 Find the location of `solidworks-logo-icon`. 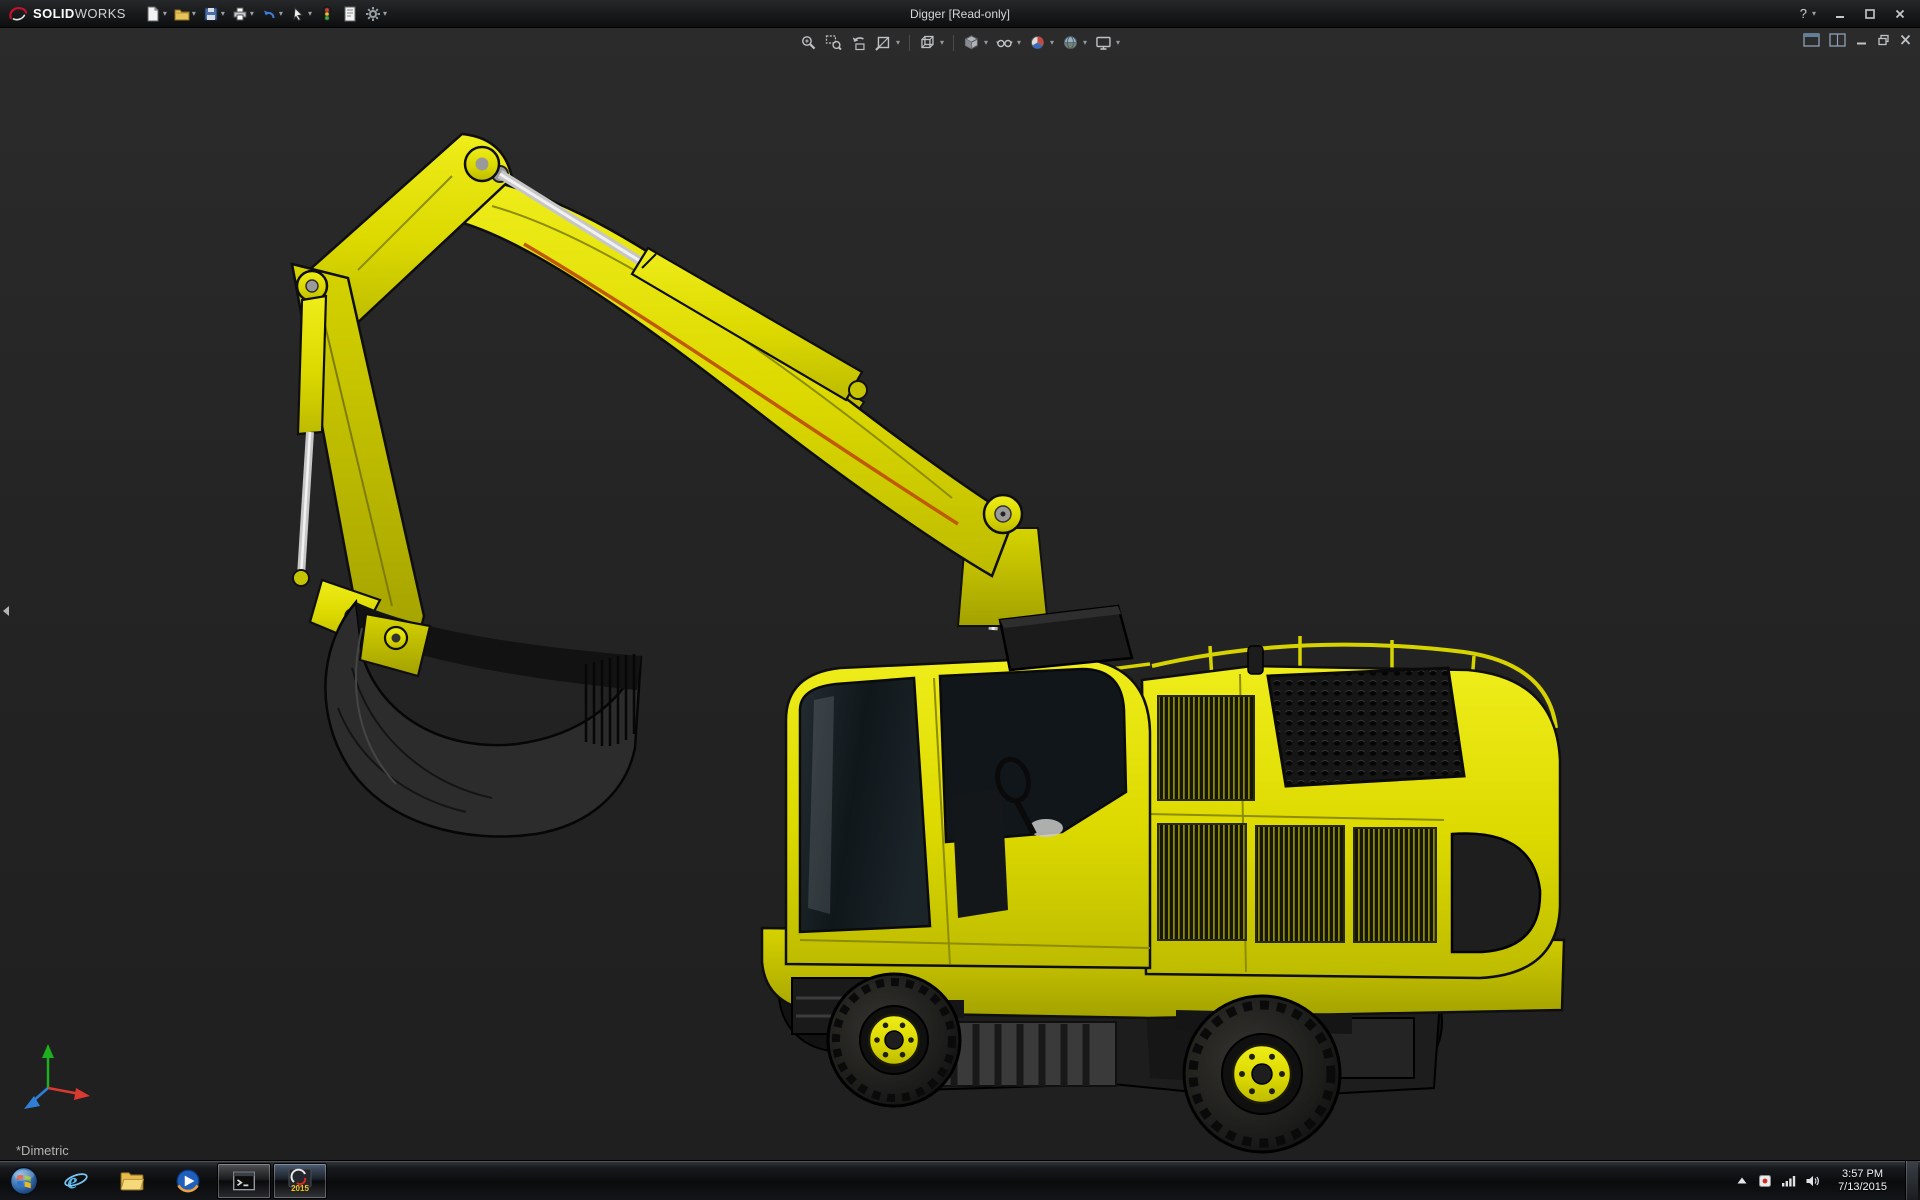

solidworks-logo-icon is located at coordinates (18, 13).